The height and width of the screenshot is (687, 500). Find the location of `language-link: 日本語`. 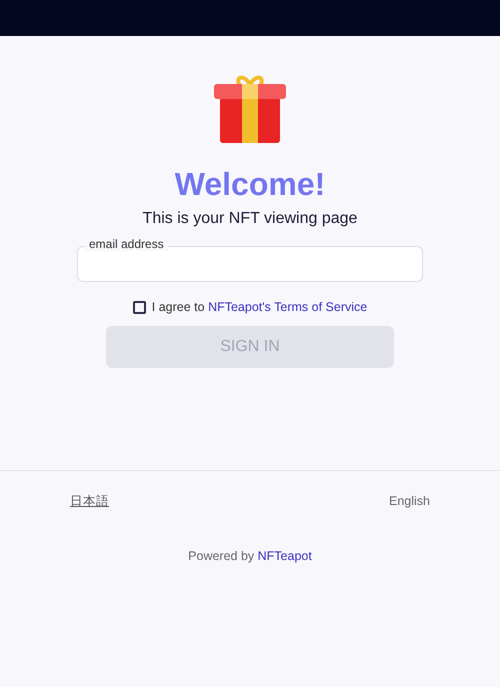

language-link: 日本語 is located at coordinates (89, 501).